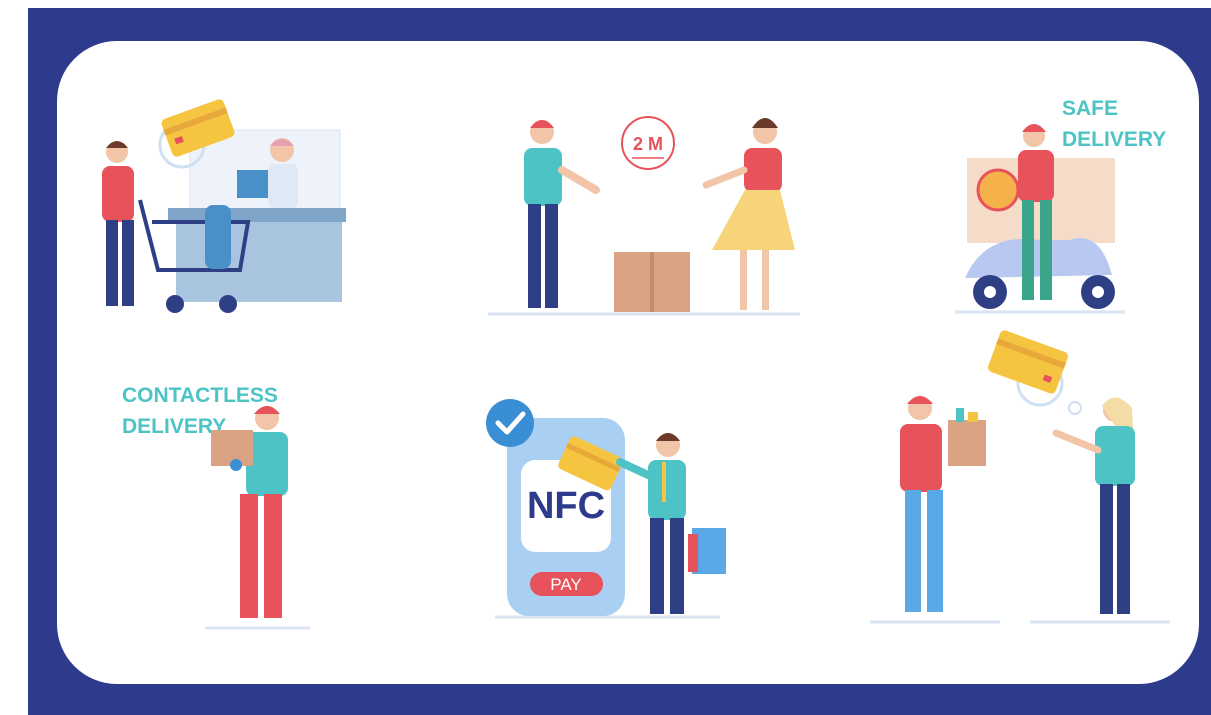  What do you see at coordinates (566, 506) in the screenshot?
I see `nfc-label: NFC` at bounding box center [566, 506].